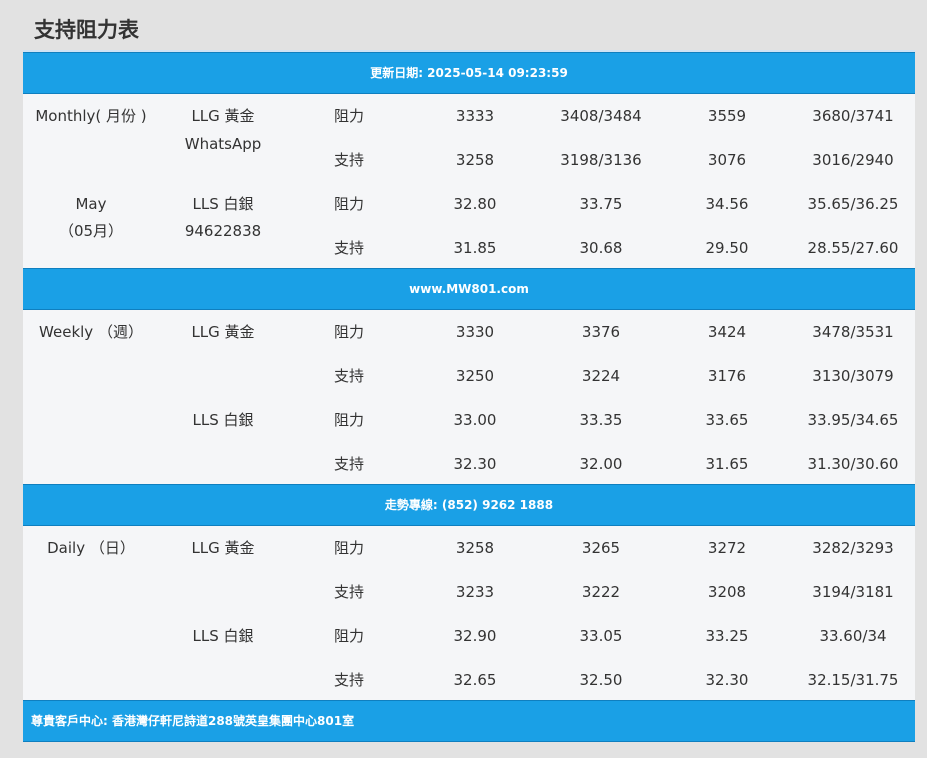 The height and width of the screenshot is (758, 927). I want to click on period-month: May, so click(91, 204).